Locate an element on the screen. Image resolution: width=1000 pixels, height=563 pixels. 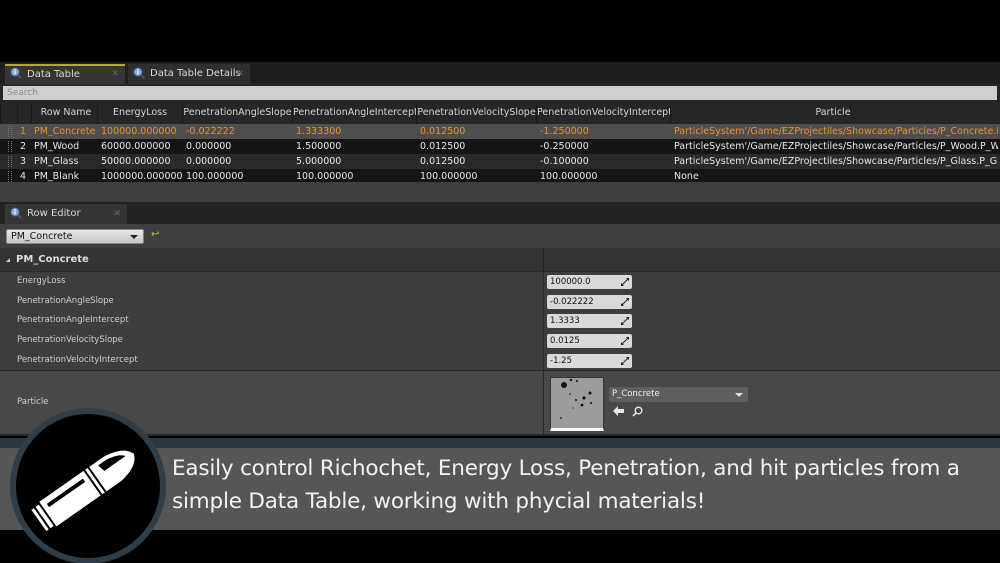
tab-label: Row Editor is located at coordinates (54, 213).